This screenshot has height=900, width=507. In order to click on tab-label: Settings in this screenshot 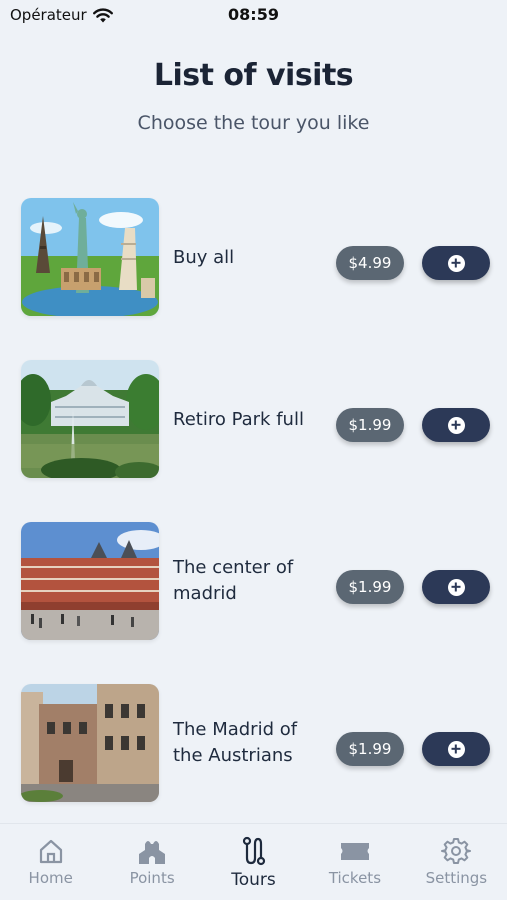, I will do `click(456, 878)`.